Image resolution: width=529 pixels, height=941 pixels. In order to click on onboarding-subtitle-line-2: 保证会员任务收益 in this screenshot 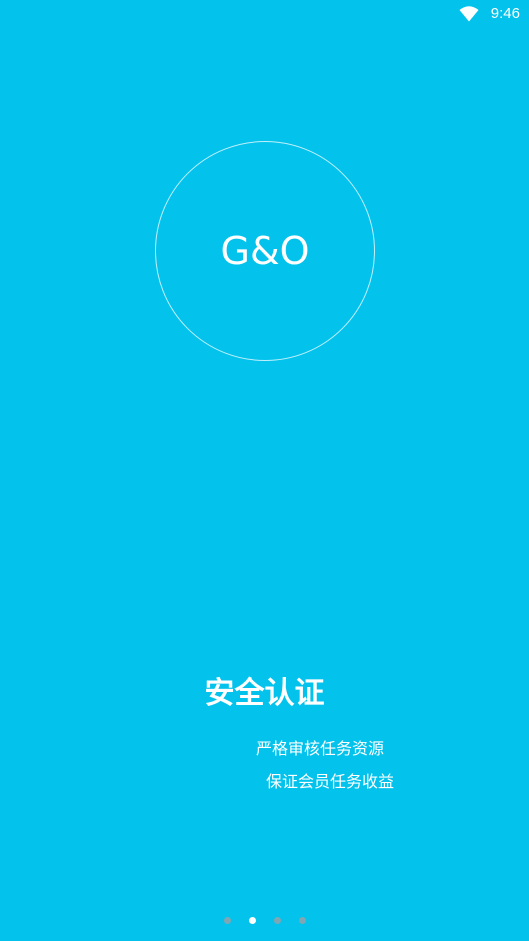, I will do `click(330, 781)`.